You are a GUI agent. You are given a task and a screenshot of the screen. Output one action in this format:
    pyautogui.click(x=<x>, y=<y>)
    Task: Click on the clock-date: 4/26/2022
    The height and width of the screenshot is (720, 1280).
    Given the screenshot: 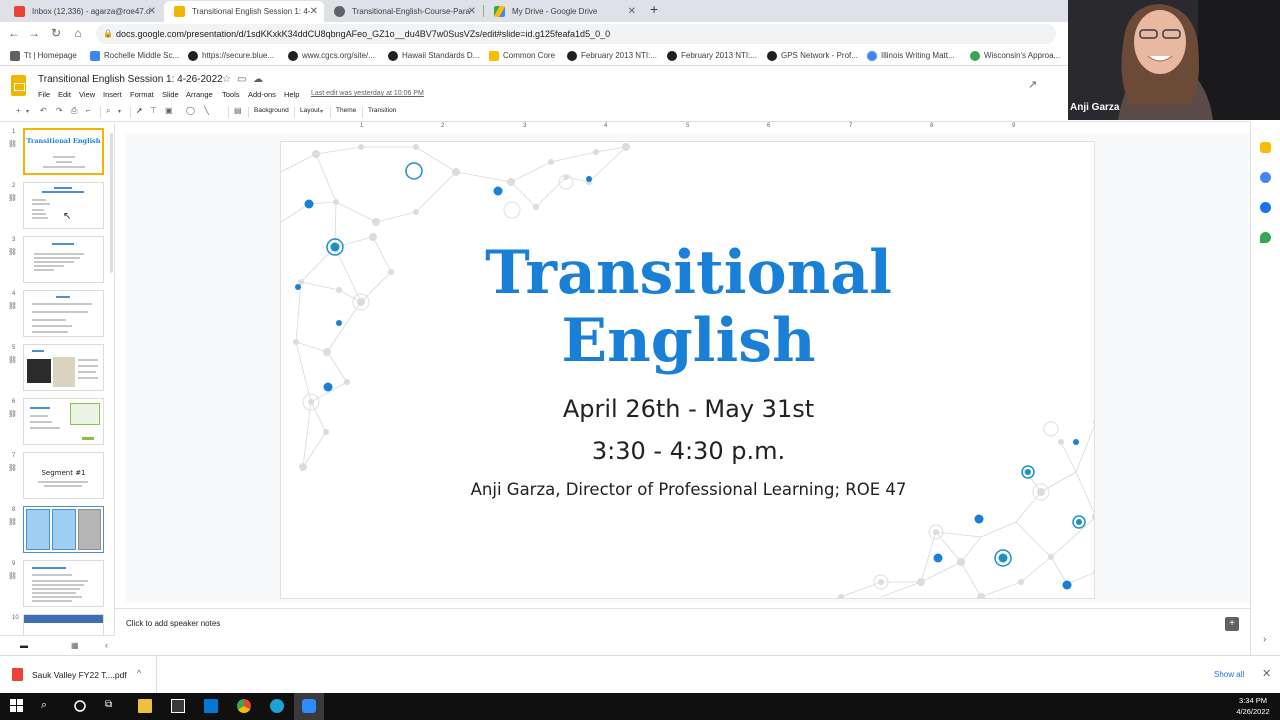 What is the action you would take?
    pyautogui.click(x=1253, y=711)
    